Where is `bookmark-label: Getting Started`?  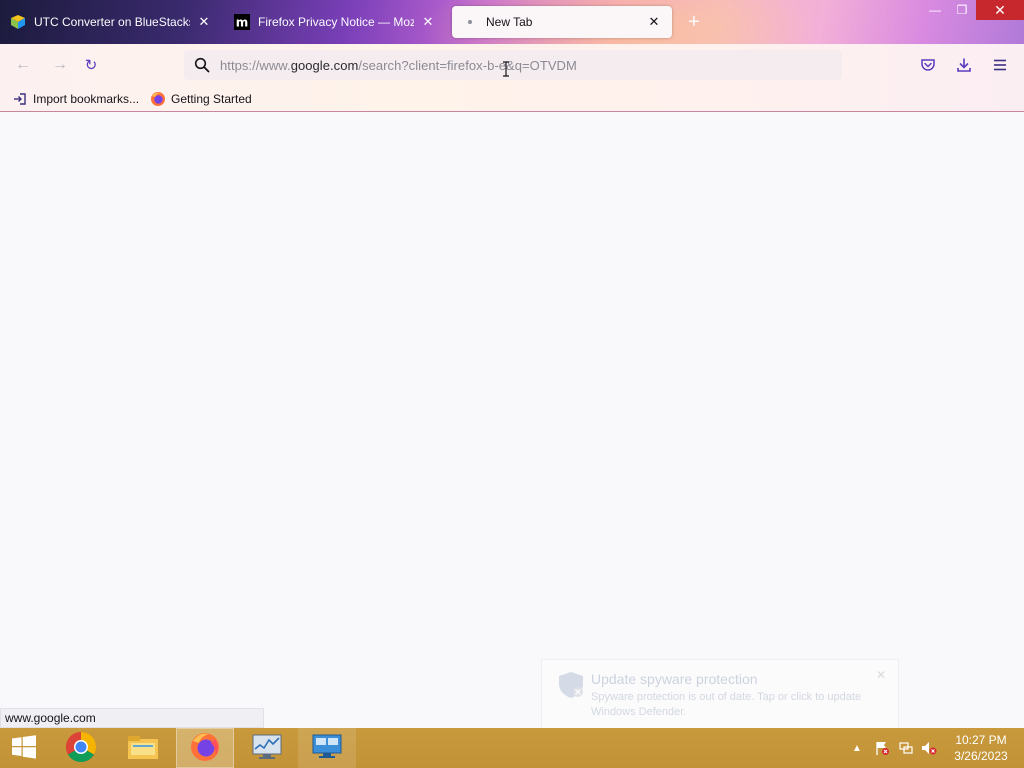 bookmark-label: Getting Started is located at coordinates (211, 99).